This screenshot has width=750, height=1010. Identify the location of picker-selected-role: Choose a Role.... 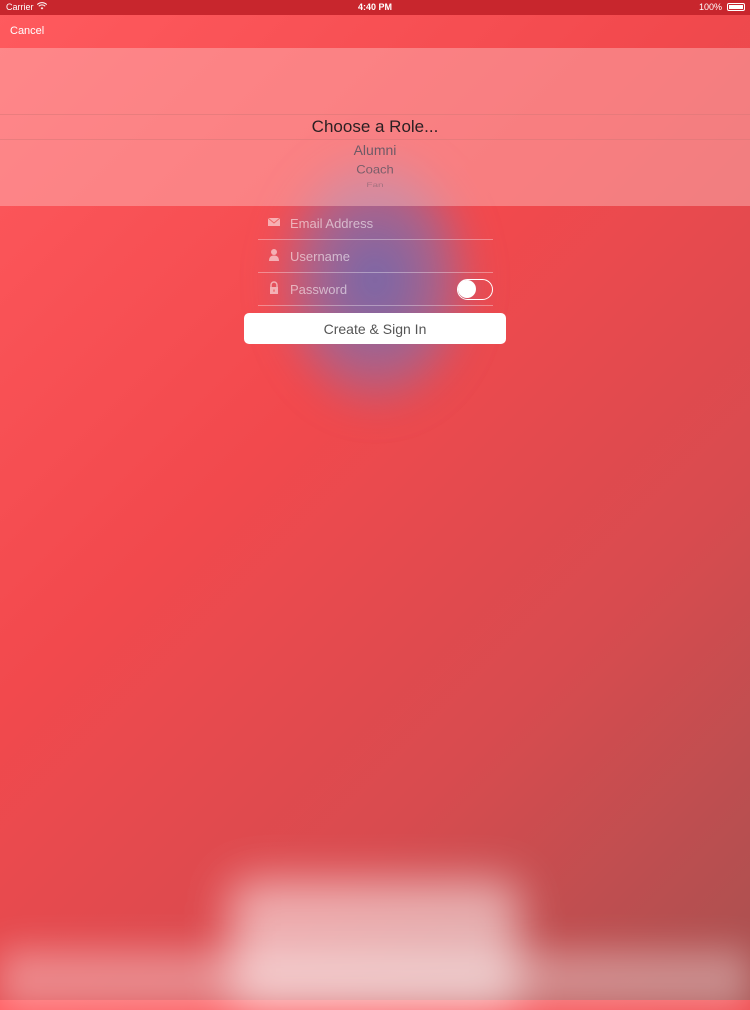
(375, 127).